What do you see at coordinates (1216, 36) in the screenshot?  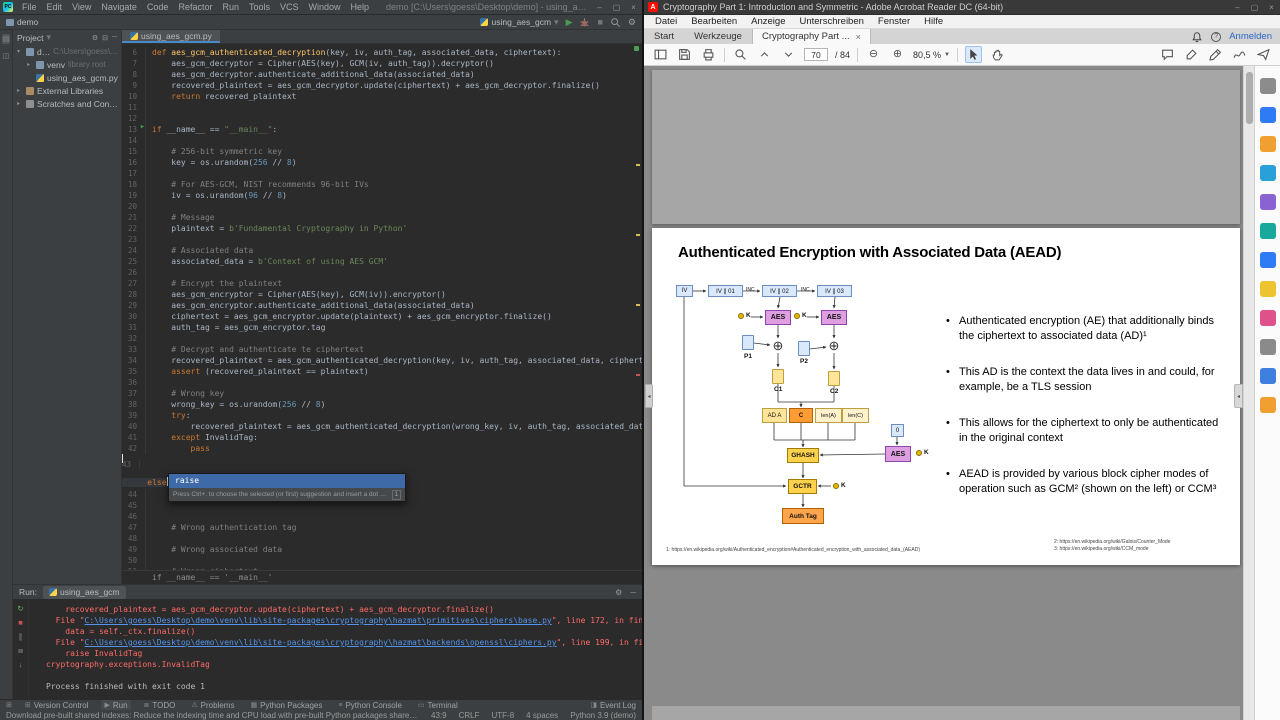 I see `help-icon: ?` at bounding box center [1216, 36].